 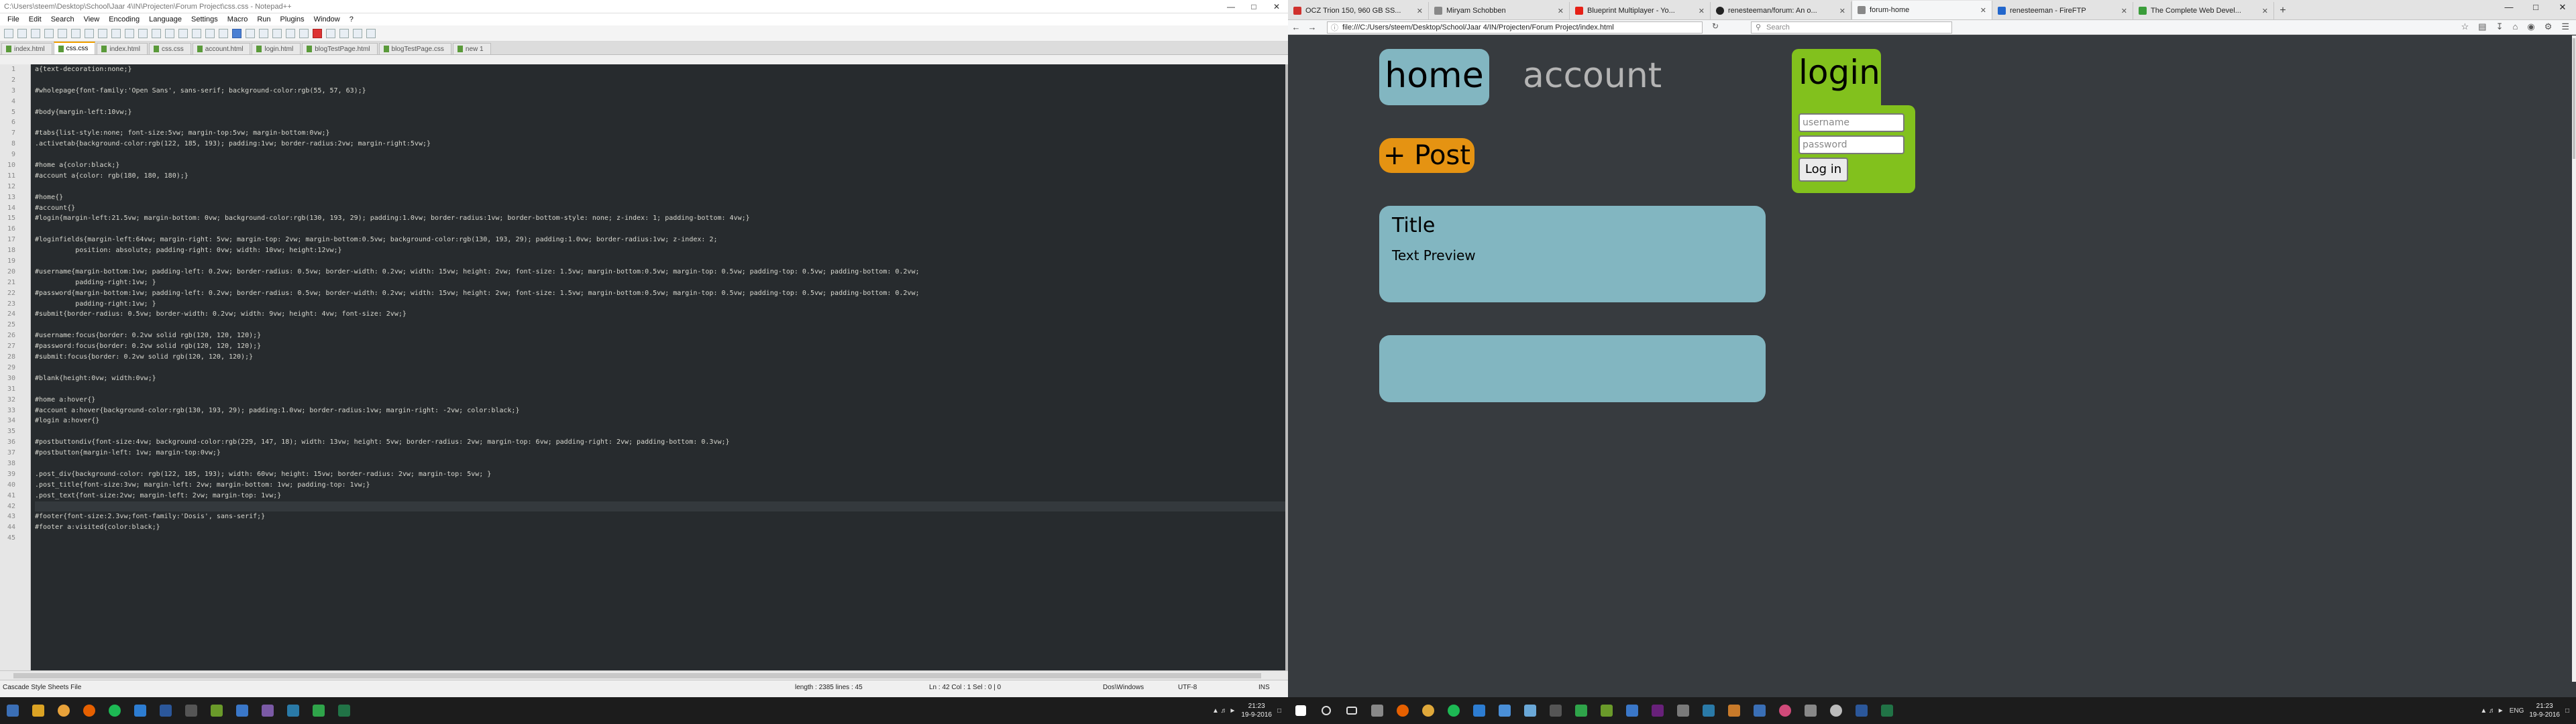 I want to click on menu-language: Language, so click(x=165, y=19).